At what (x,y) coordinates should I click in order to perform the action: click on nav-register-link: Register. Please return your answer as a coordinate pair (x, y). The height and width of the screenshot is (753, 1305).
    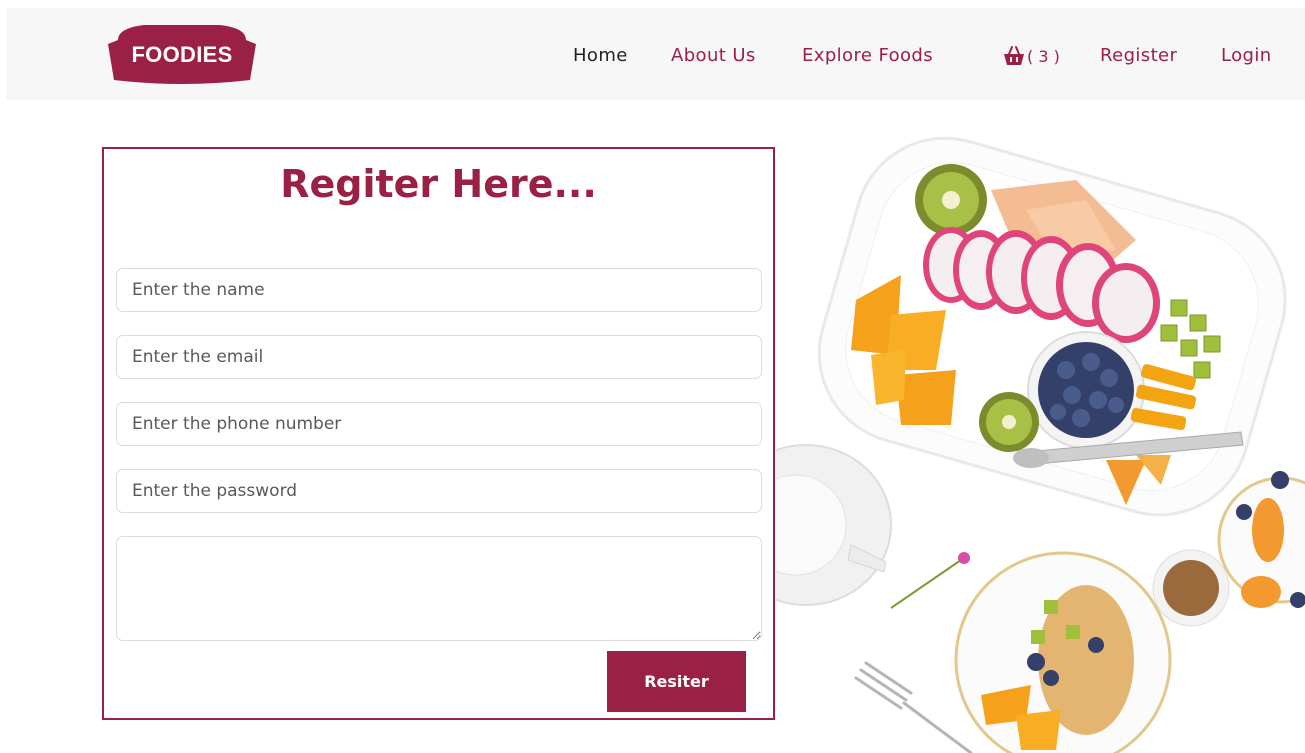
    Looking at the image, I should click on (1138, 56).